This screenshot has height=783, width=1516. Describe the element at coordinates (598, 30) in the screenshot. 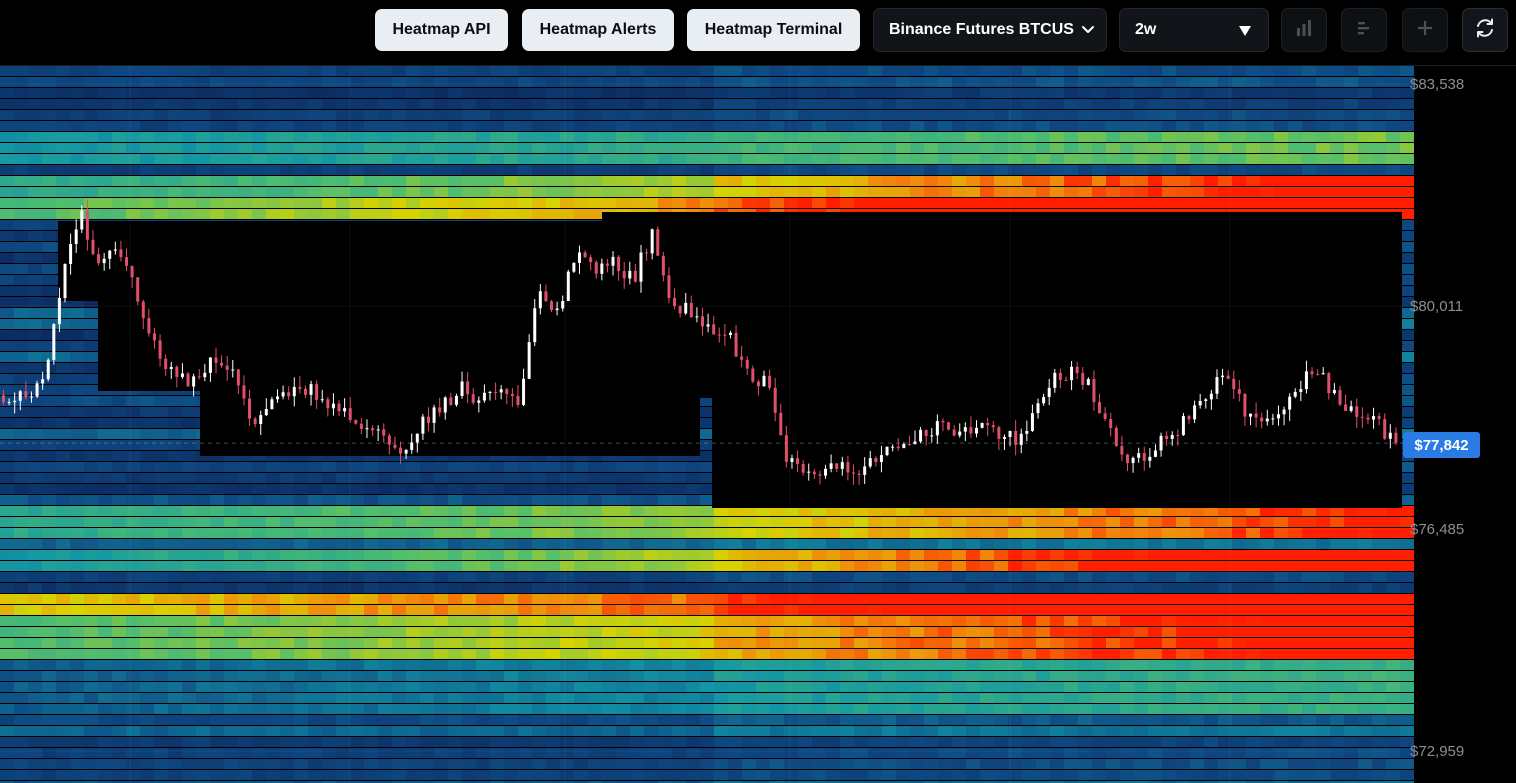

I see `heatmap-alerts-button: Heatmap Alerts` at that location.